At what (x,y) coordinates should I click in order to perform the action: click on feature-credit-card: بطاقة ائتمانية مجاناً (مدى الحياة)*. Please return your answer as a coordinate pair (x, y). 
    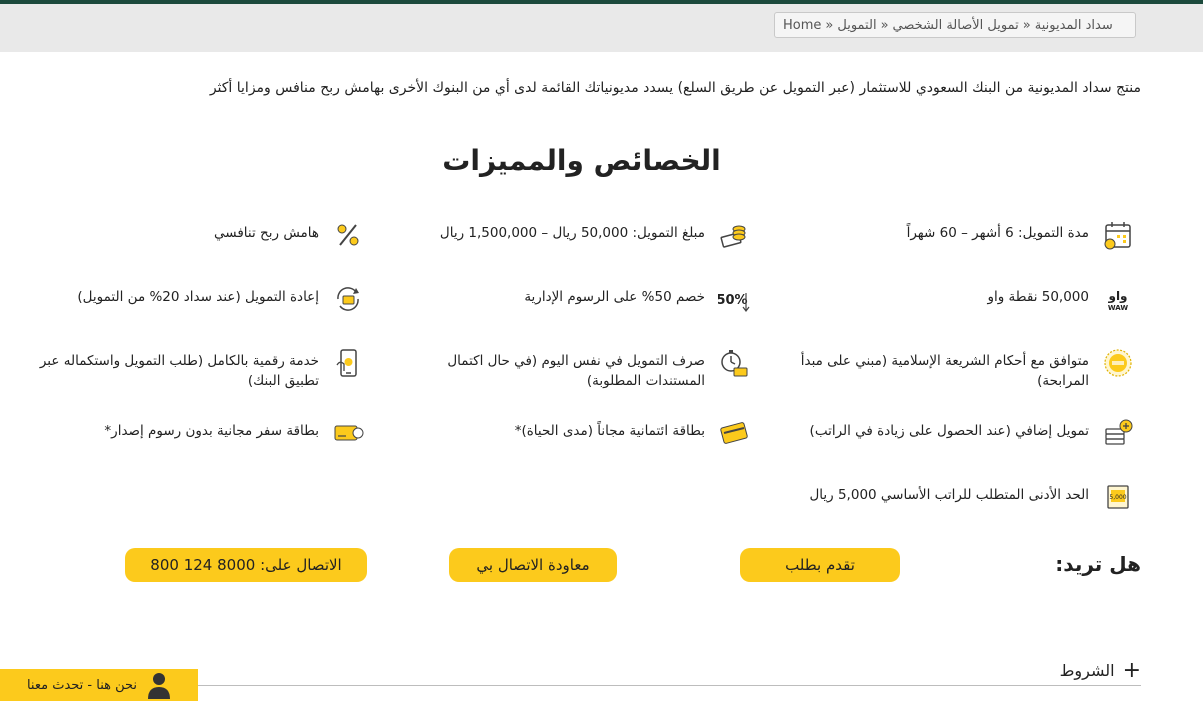
    Looking at the image, I should click on (586, 433).